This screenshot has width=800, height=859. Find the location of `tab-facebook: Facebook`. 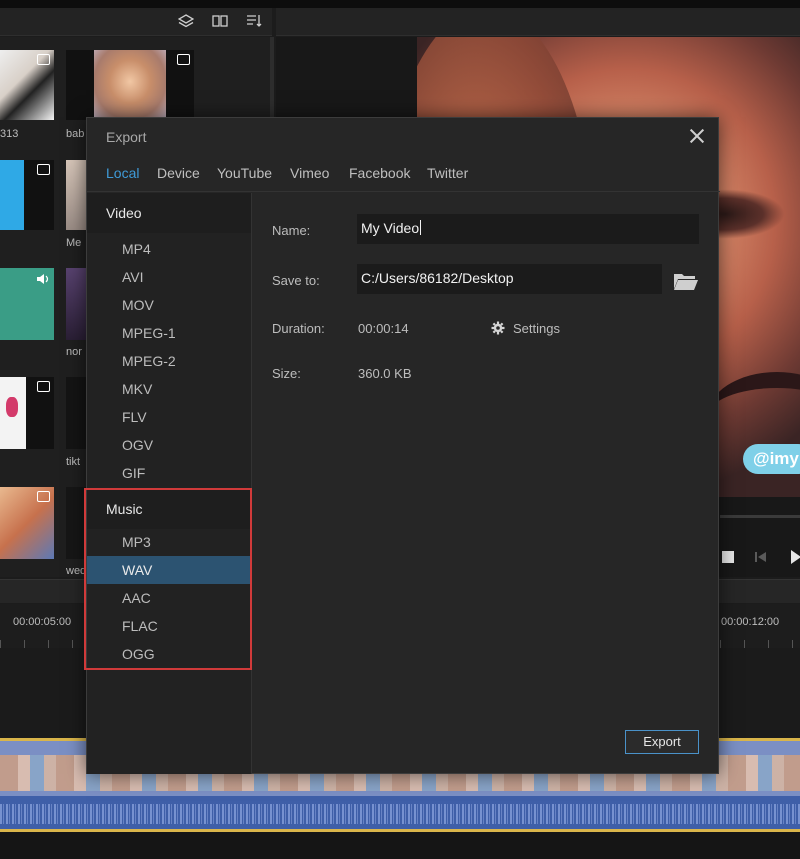

tab-facebook: Facebook is located at coordinates (379, 173).